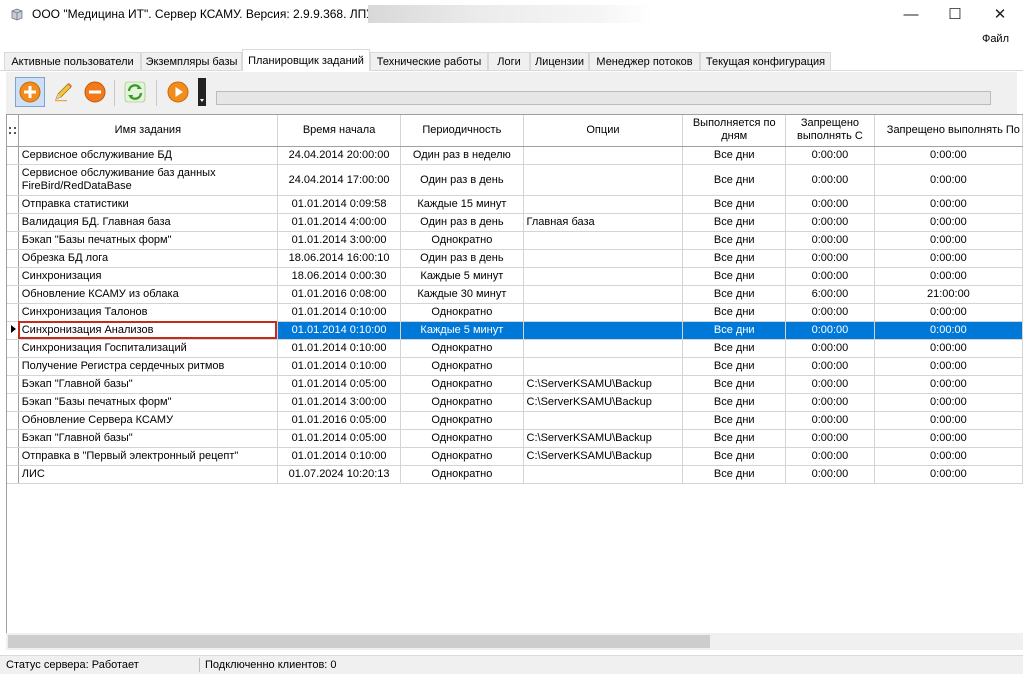 Image resolution: width=1023 pixels, height=674 pixels. I want to click on start-time-cell: 01.01.2016 0:08:00, so click(339, 294).